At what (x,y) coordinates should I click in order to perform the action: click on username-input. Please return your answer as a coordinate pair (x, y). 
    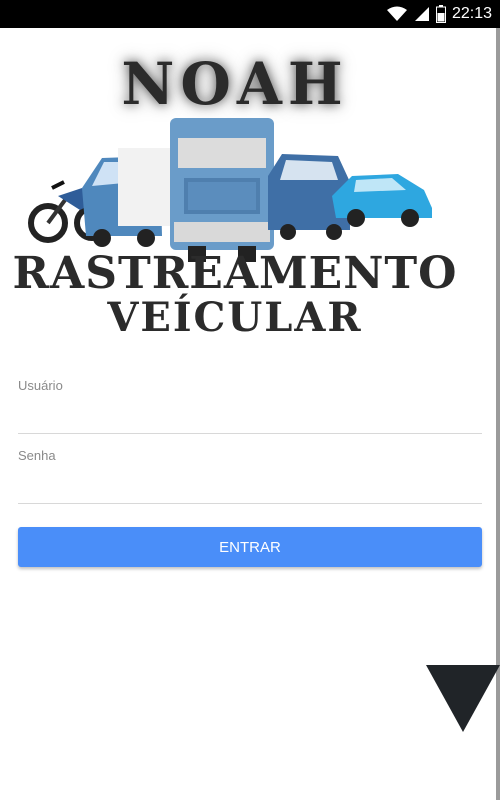
    Looking at the image, I should click on (250, 417).